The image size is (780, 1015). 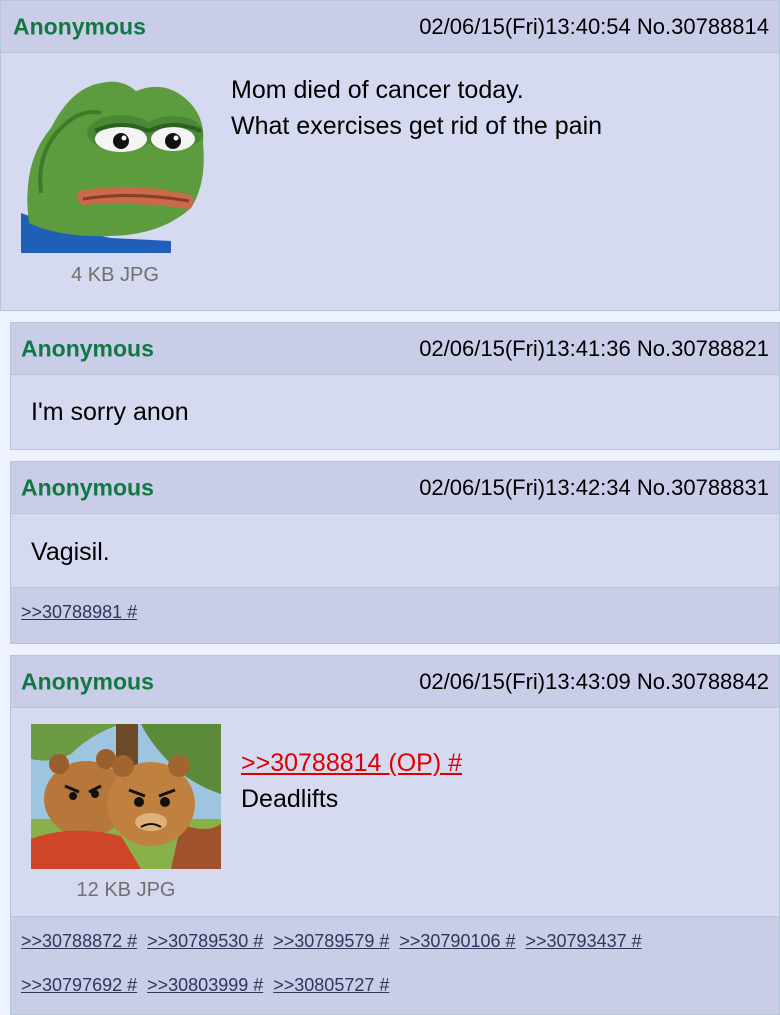 What do you see at coordinates (126, 890) in the screenshot?
I see `file-info: 12 KB JPG` at bounding box center [126, 890].